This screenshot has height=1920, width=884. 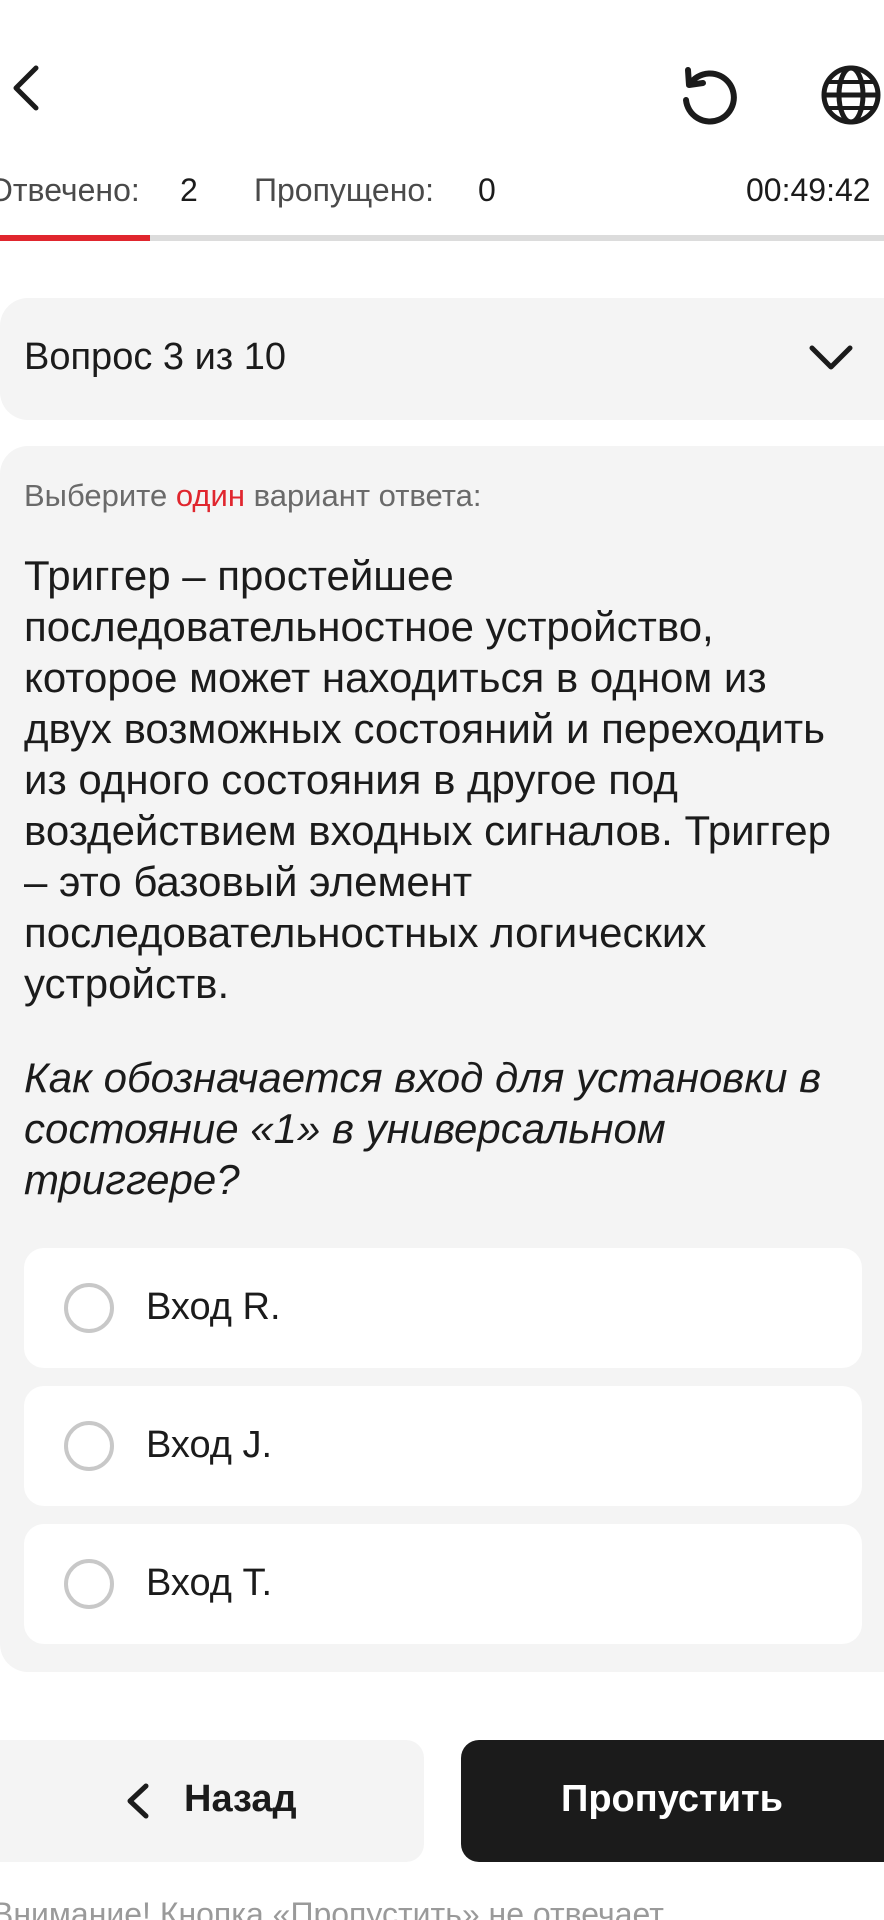 What do you see at coordinates (210, 495) in the screenshot?
I see `instruction-accent: один` at bounding box center [210, 495].